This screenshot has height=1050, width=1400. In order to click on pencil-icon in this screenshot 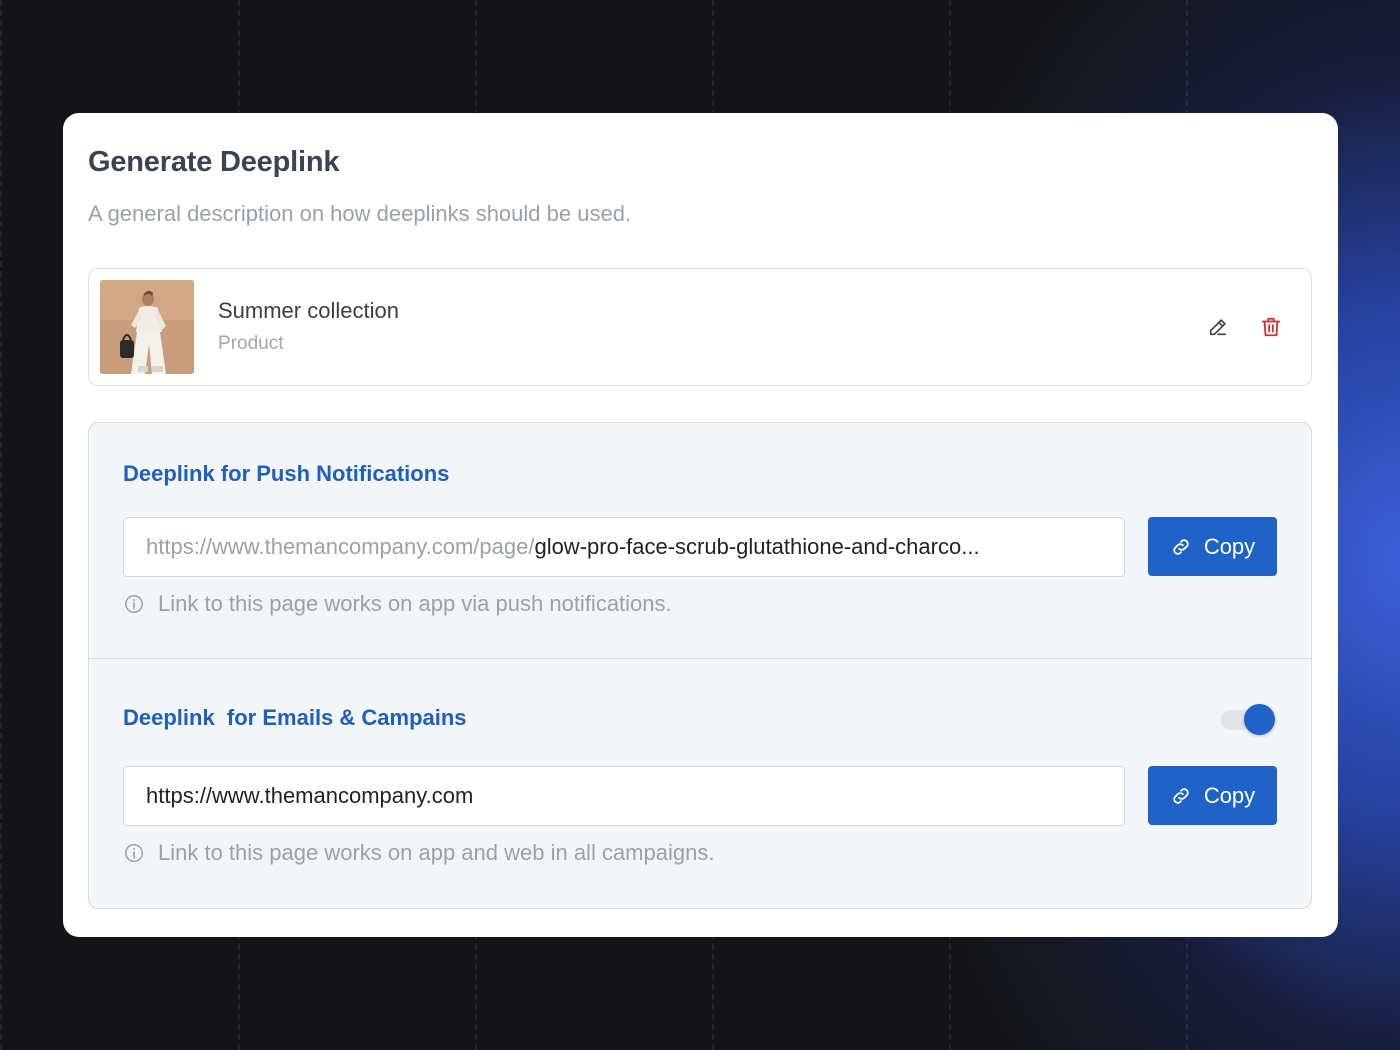, I will do `click(1218, 327)`.